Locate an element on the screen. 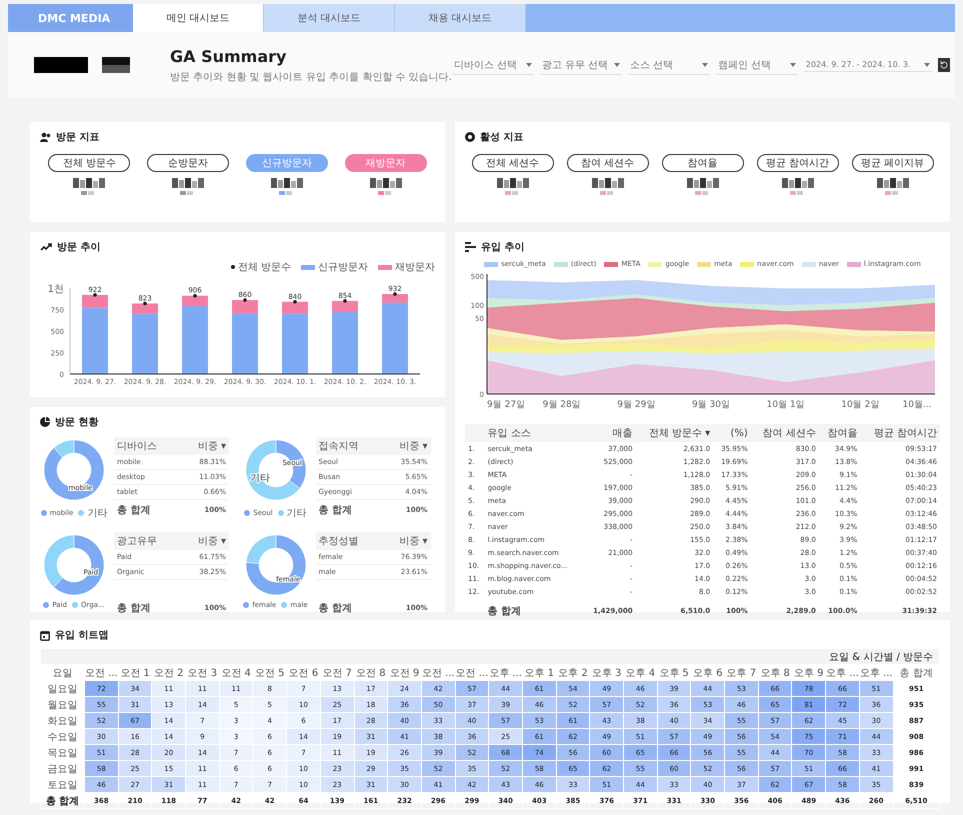 The image size is (963, 815). metric-label: 참여율 is located at coordinates (703, 163).